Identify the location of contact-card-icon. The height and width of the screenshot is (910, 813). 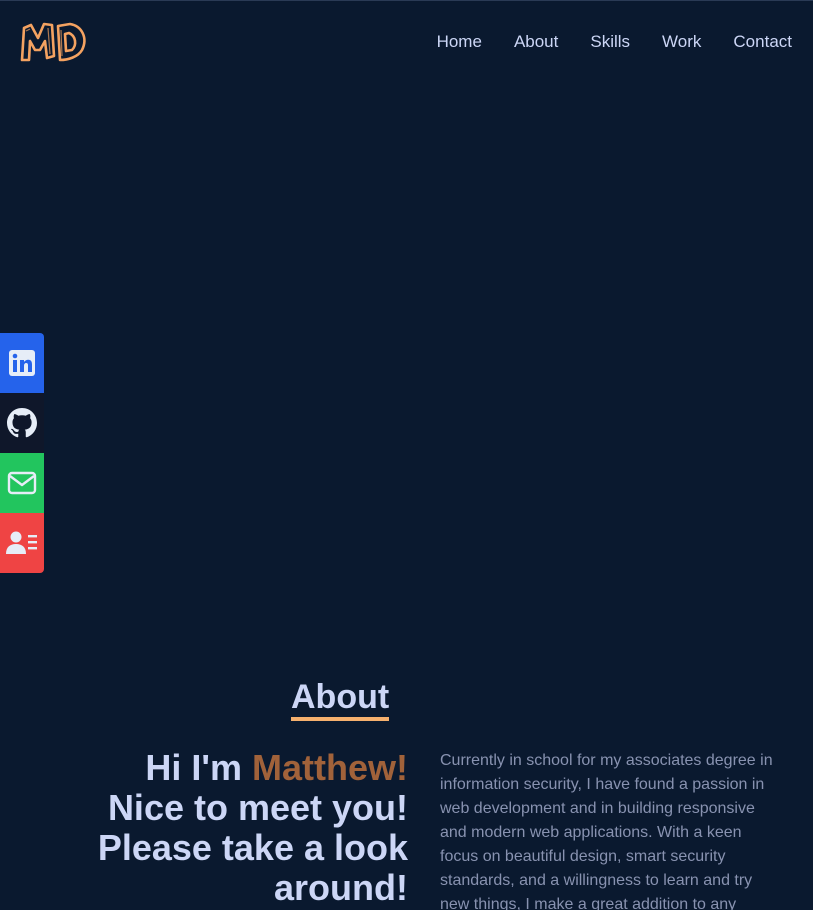
(21, 542).